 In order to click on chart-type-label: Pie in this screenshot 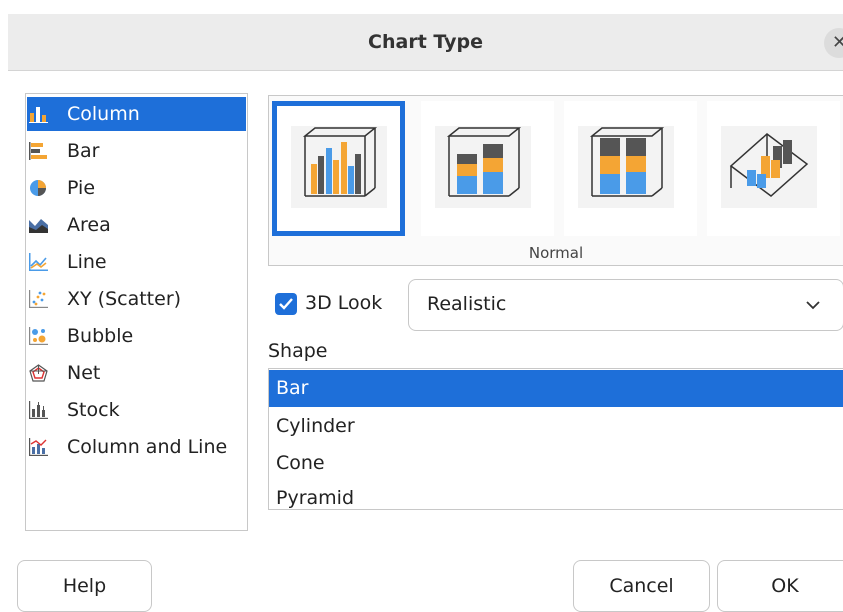, I will do `click(81, 188)`.